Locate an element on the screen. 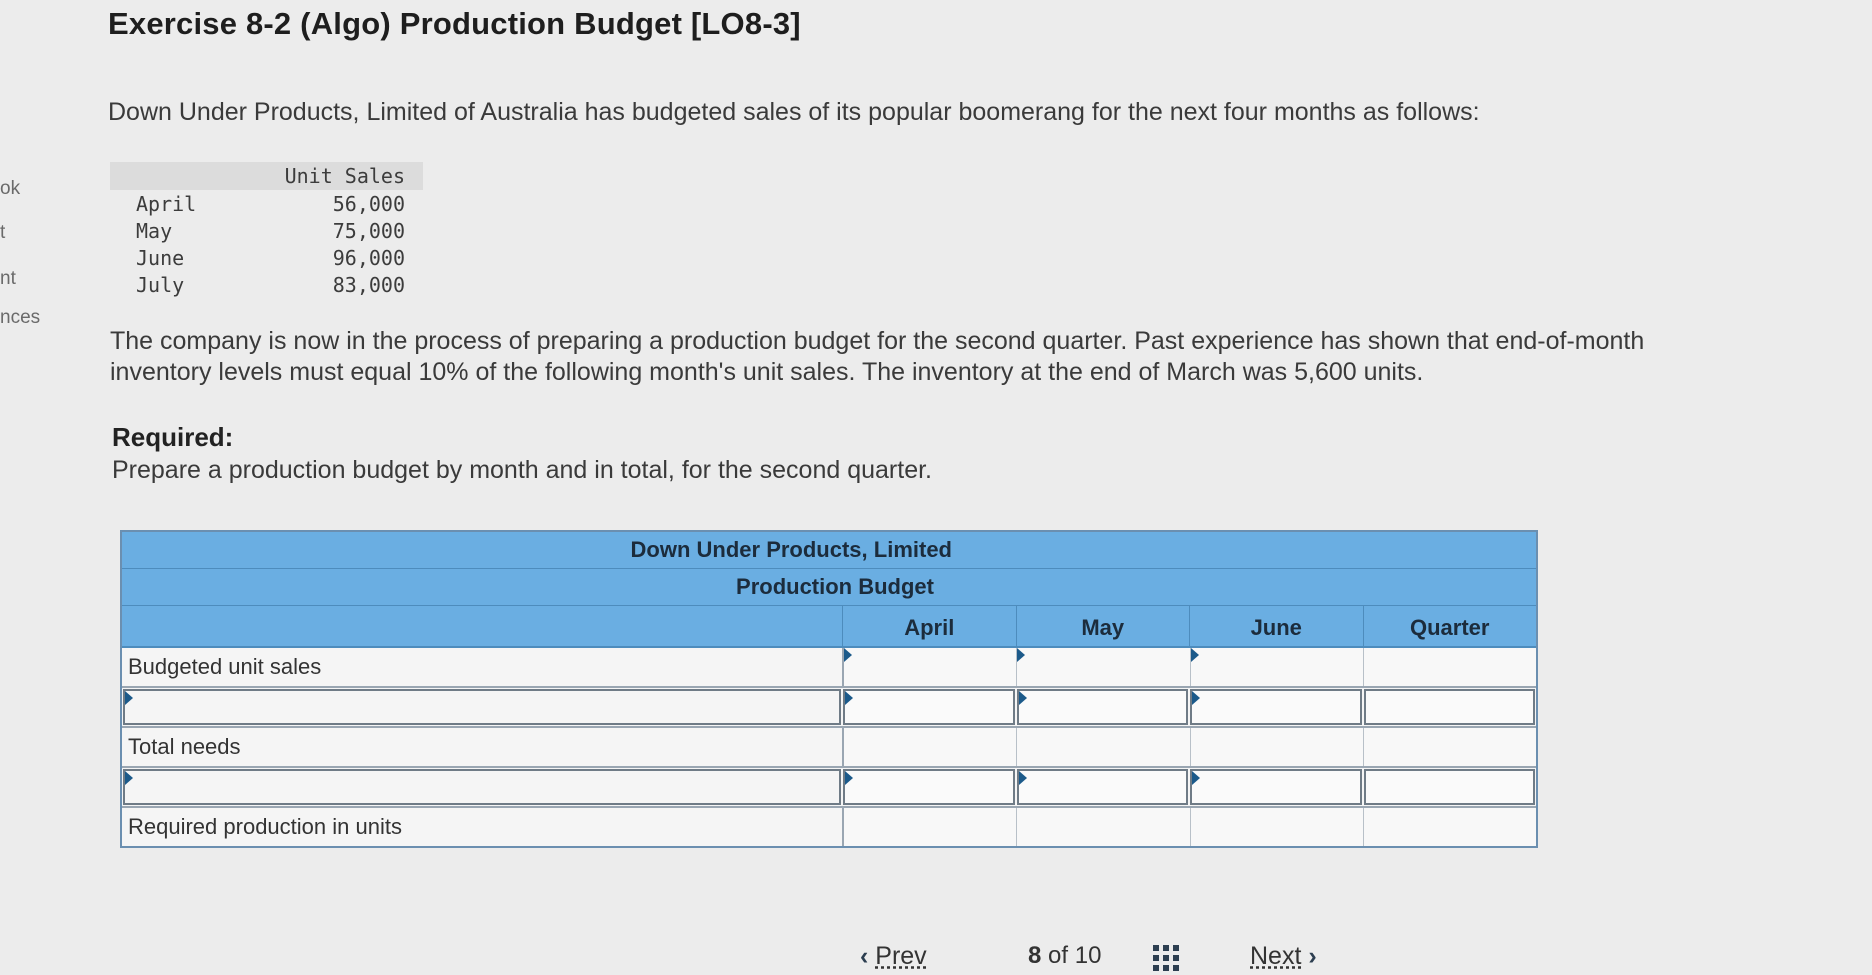 Image resolution: width=1872 pixels, height=975 pixels. total-questions: 10 is located at coordinates (1088, 955).